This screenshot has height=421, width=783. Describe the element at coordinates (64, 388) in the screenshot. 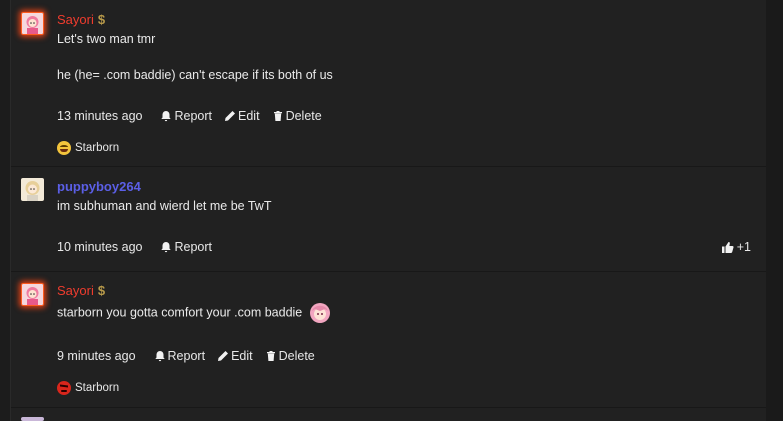

I see `angry-face-icon` at that location.